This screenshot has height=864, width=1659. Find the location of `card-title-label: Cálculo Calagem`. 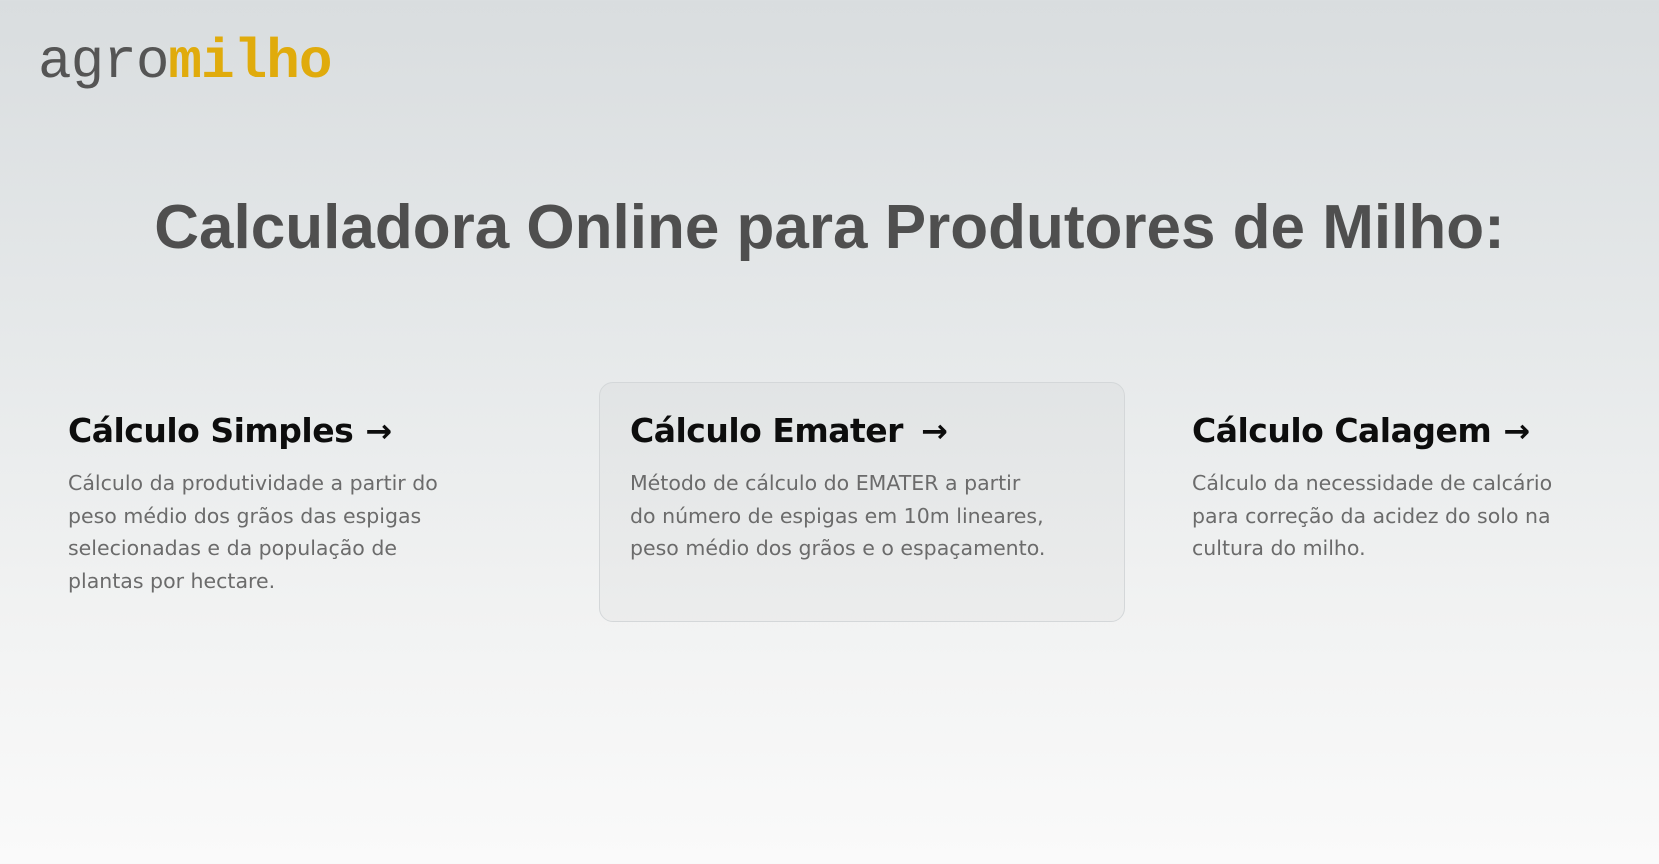

card-title-label: Cálculo Calagem is located at coordinates (1342, 430).